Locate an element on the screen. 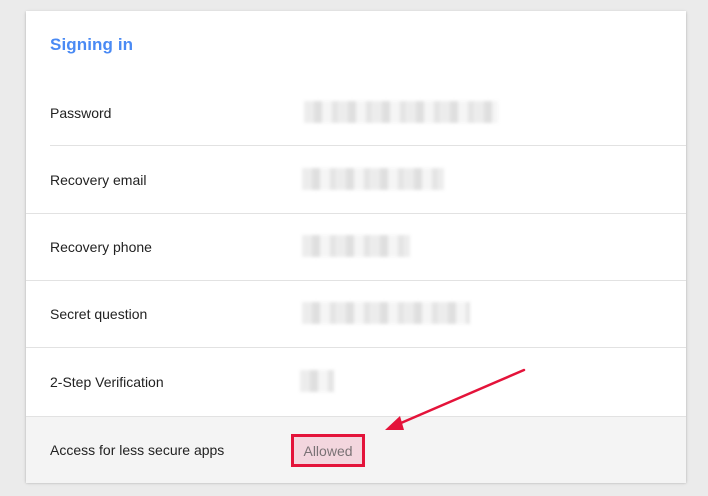 The height and width of the screenshot is (496, 708). recovery-phone-label: Recovery phone is located at coordinates (101, 246).